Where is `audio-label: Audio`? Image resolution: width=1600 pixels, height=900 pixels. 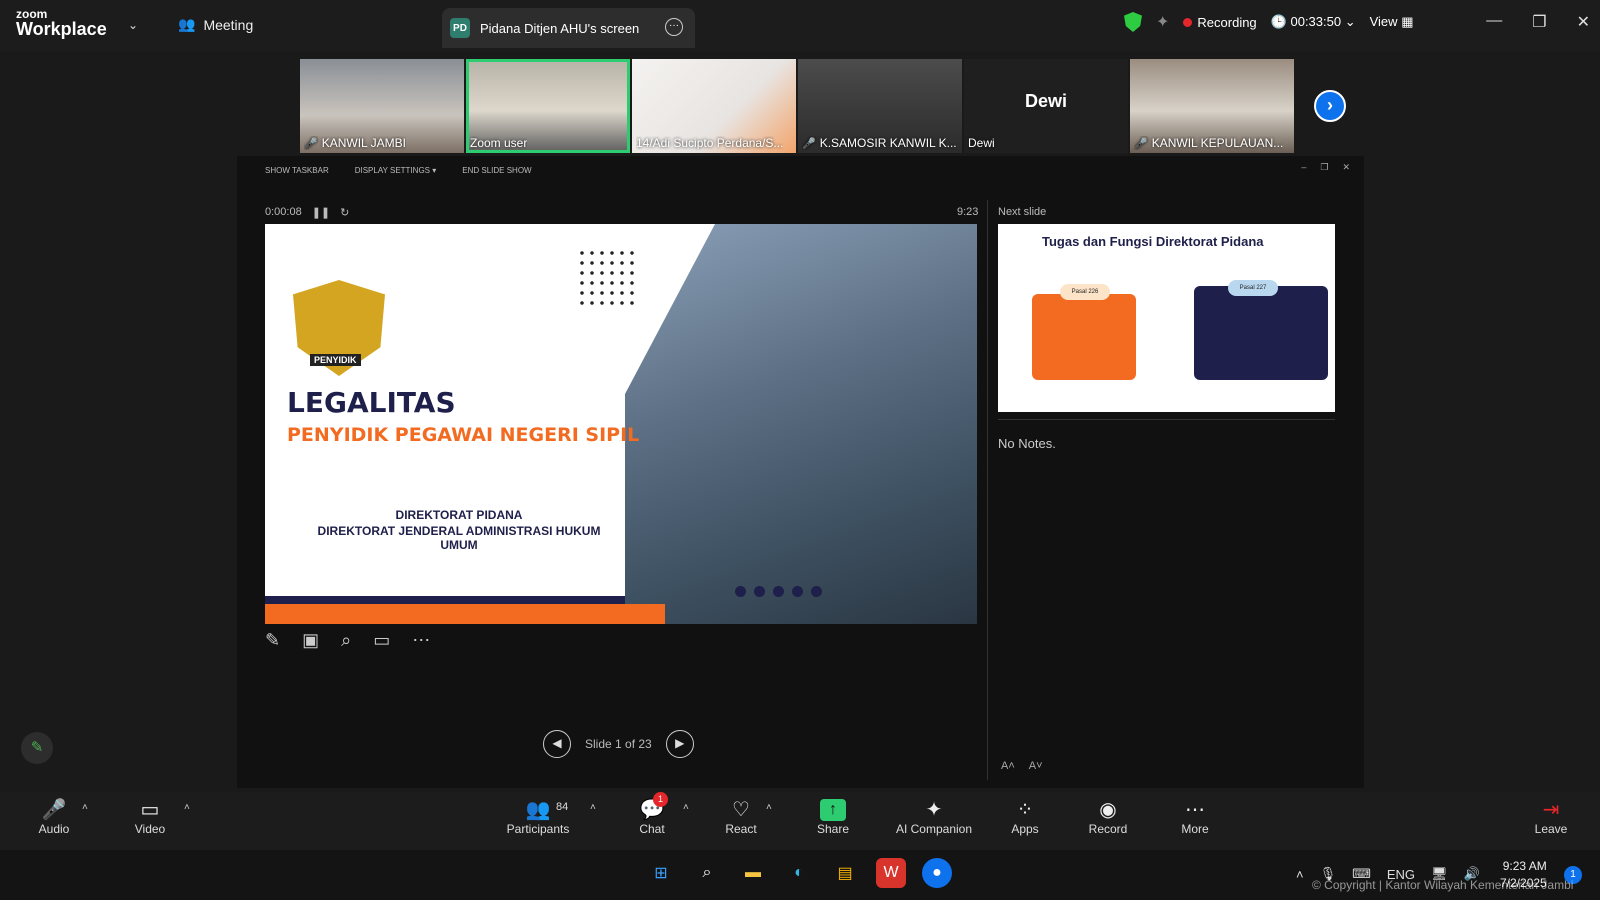 audio-label: Audio is located at coordinates (54, 829).